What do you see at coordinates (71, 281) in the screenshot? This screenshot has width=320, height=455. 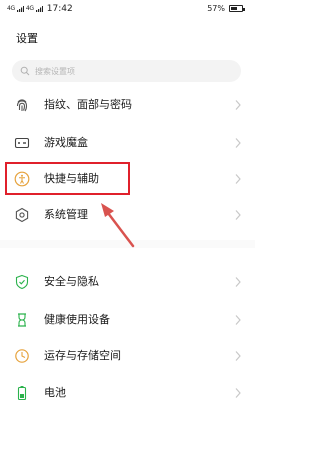 I see `settings-item-label: 安全与隐私` at bounding box center [71, 281].